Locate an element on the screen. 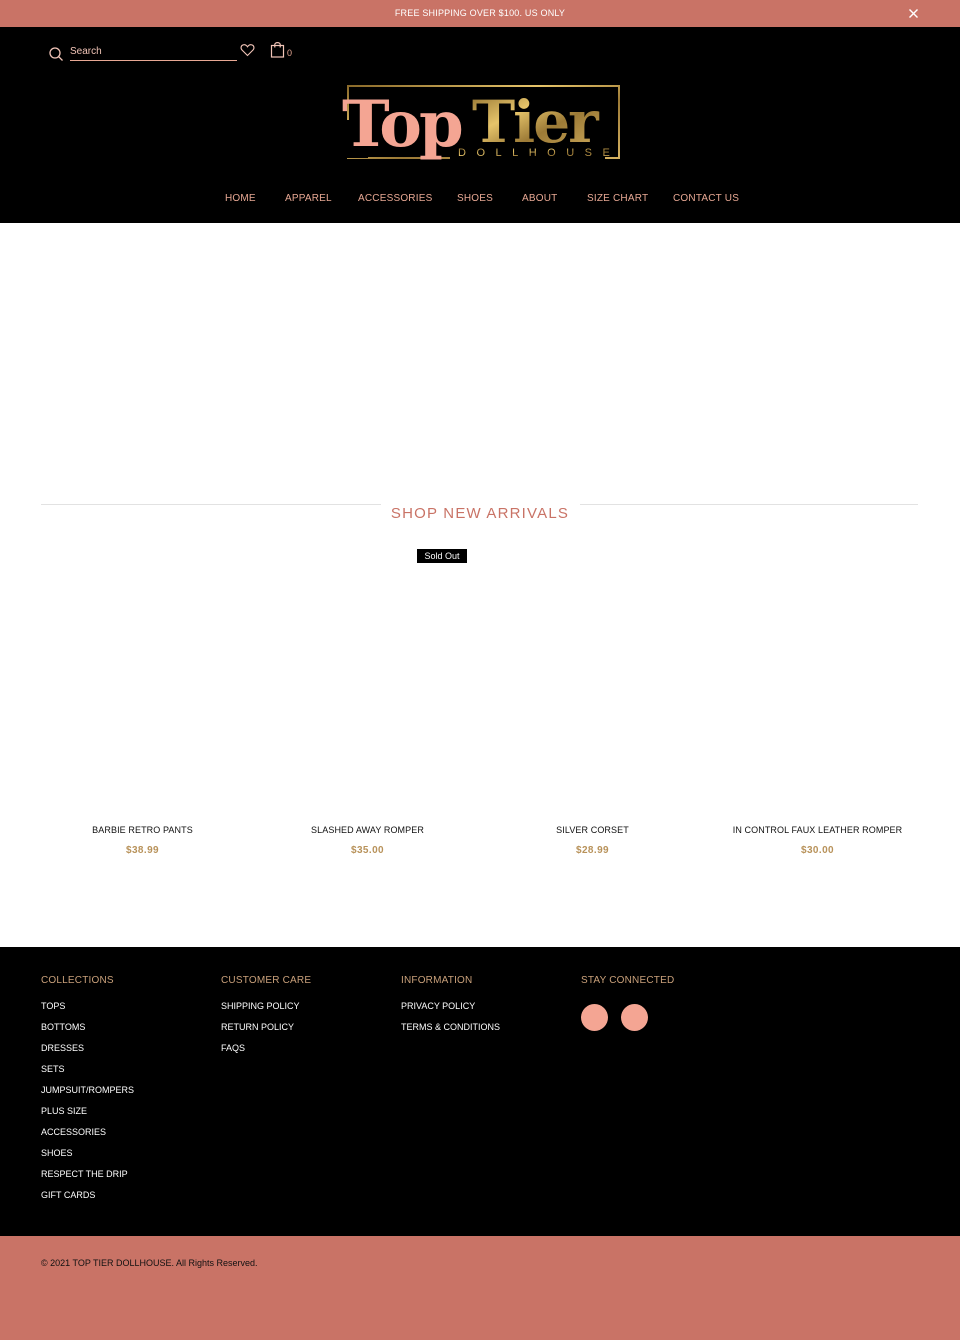 This screenshot has width=960, height=1340. section-title: SHOP NEW ARRIVALS is located at coordinates (480, 513).